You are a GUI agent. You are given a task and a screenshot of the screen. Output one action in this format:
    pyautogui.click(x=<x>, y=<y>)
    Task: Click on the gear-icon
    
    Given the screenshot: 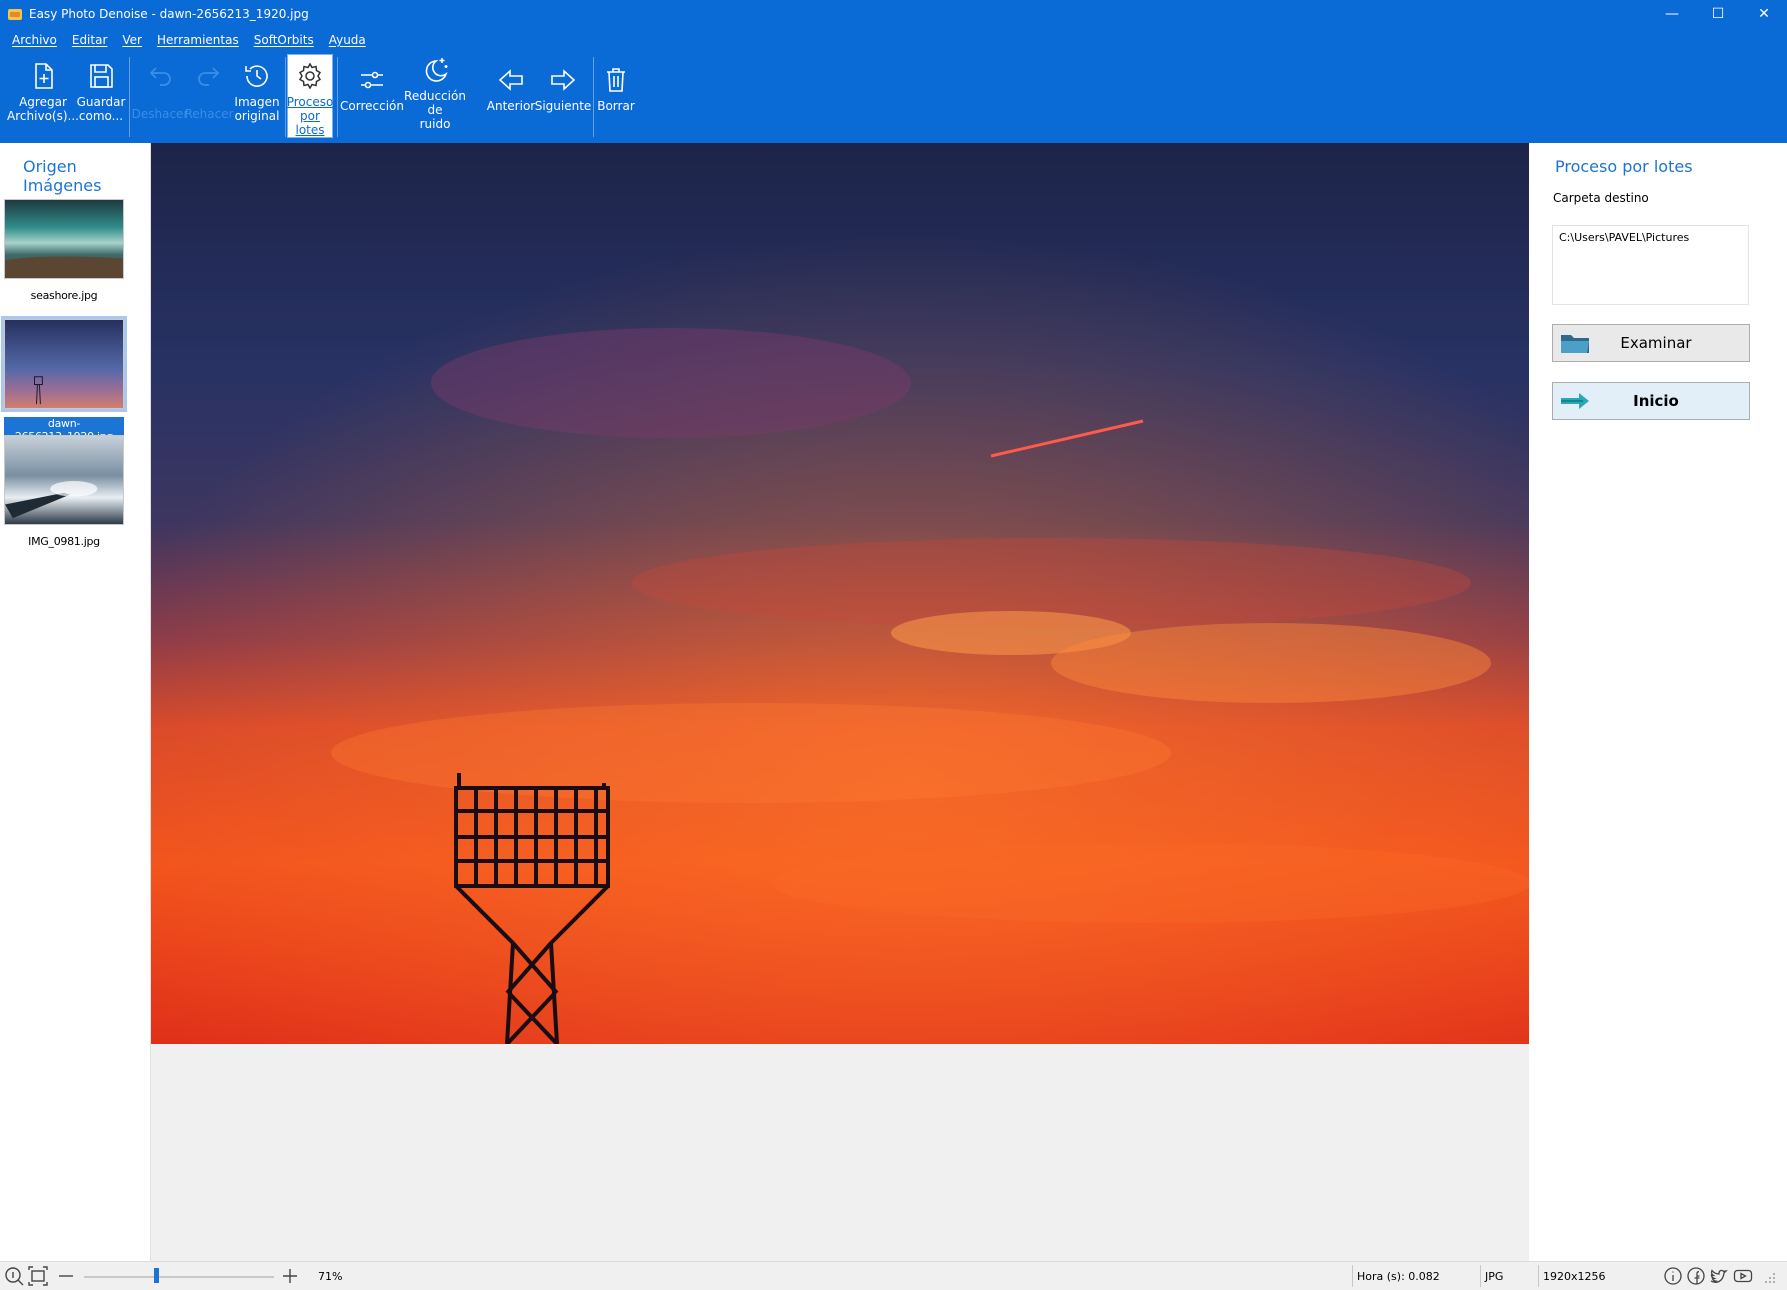 What is the action you would take?
    pyautogui.click(x=310, y=76)
    